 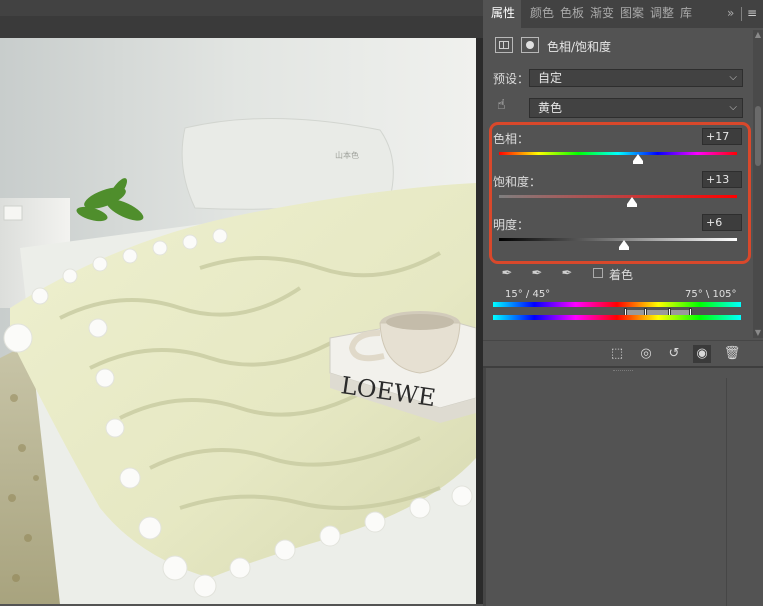 I want to click on adjustment-layer-icon, so click(x=504, y=45).